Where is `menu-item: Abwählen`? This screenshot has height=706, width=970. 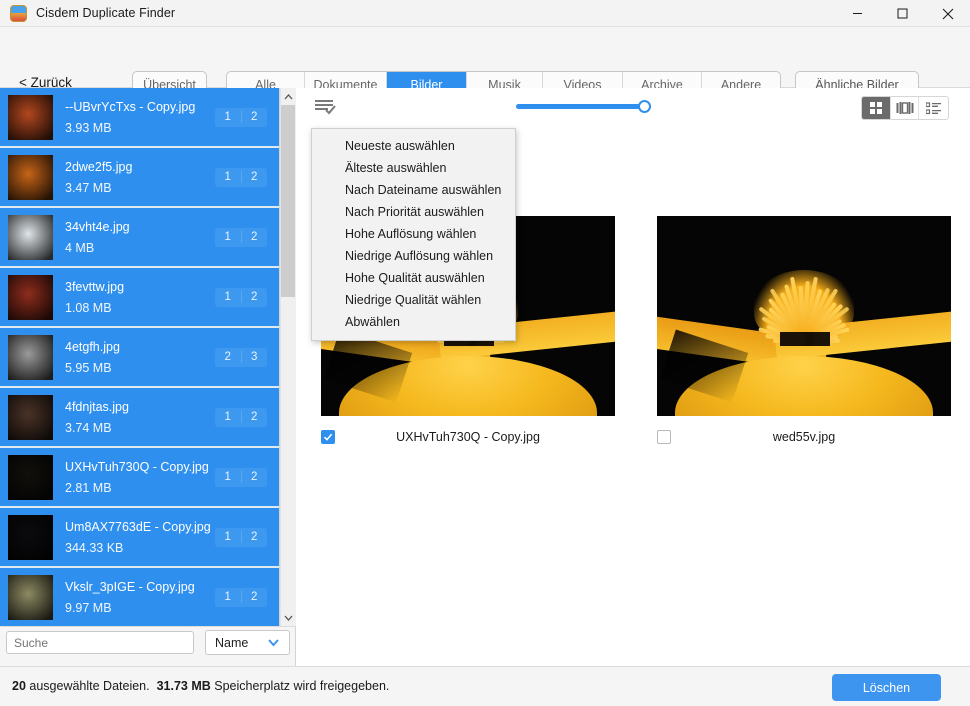
menu-item: Abwählen is located at coordinates (413, 322).